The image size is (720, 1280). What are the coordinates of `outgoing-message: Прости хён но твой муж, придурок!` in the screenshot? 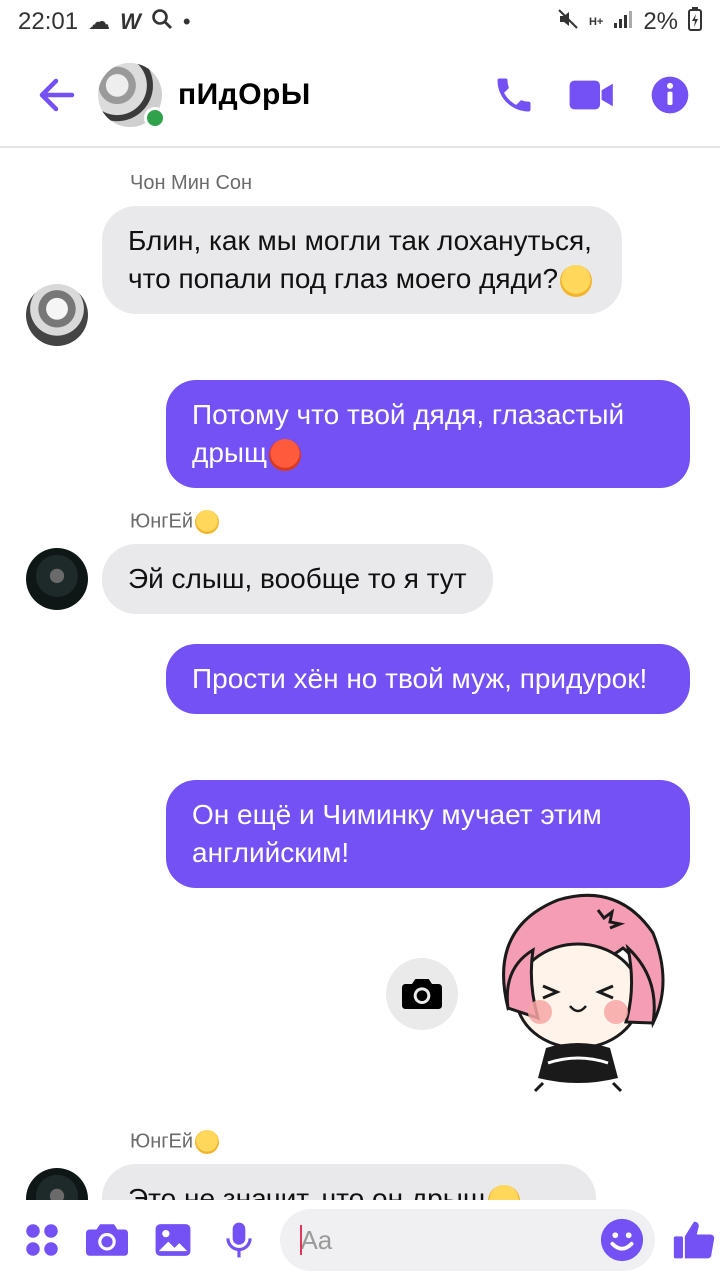 It's located at (428, 679).